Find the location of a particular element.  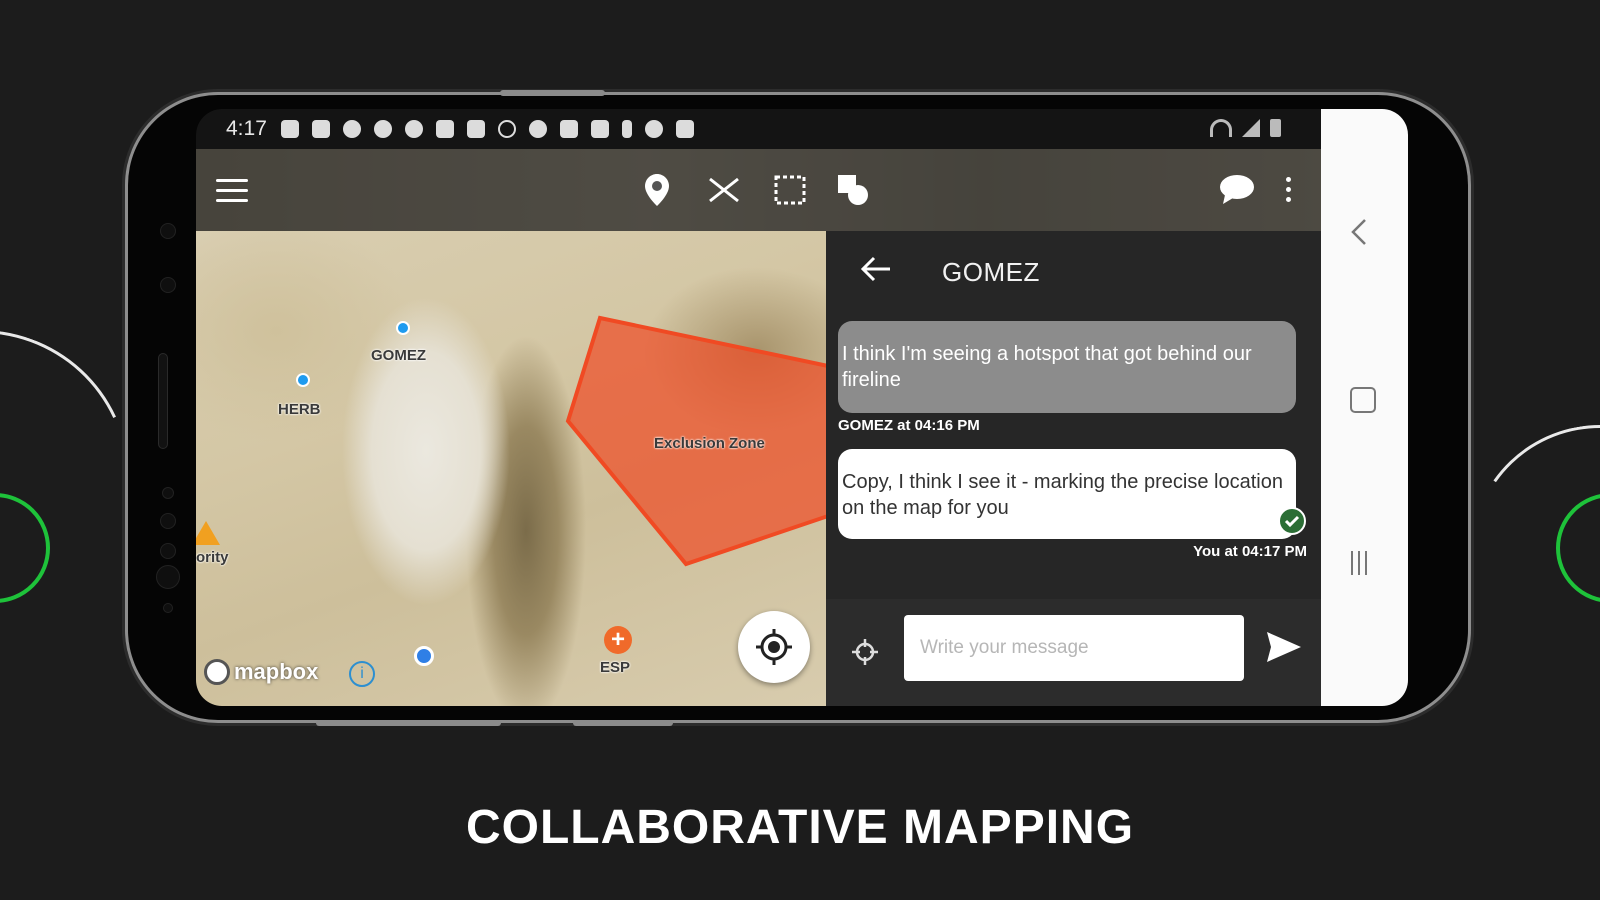

status-bar: 4:17 is located at coordinates (758, 129).